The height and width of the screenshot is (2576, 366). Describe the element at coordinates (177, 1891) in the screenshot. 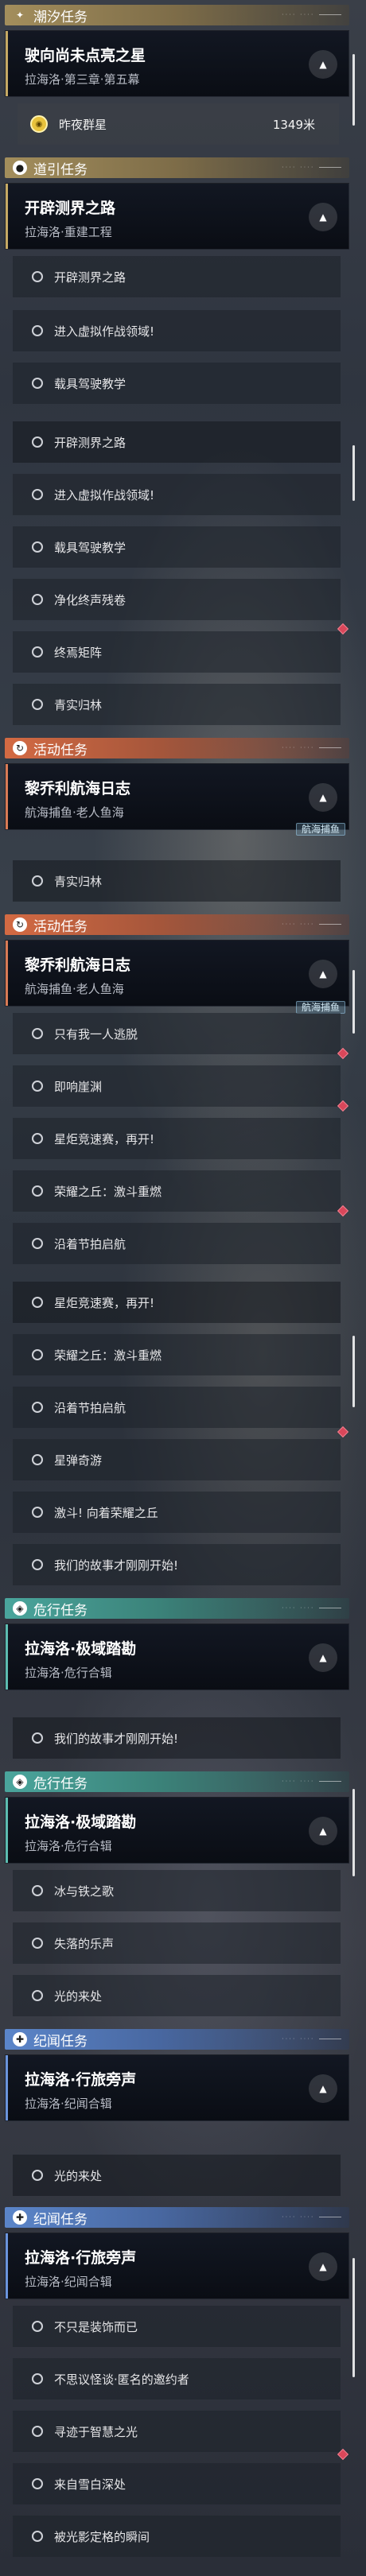

I see `list-item: 冰与铁之歌` at that location.